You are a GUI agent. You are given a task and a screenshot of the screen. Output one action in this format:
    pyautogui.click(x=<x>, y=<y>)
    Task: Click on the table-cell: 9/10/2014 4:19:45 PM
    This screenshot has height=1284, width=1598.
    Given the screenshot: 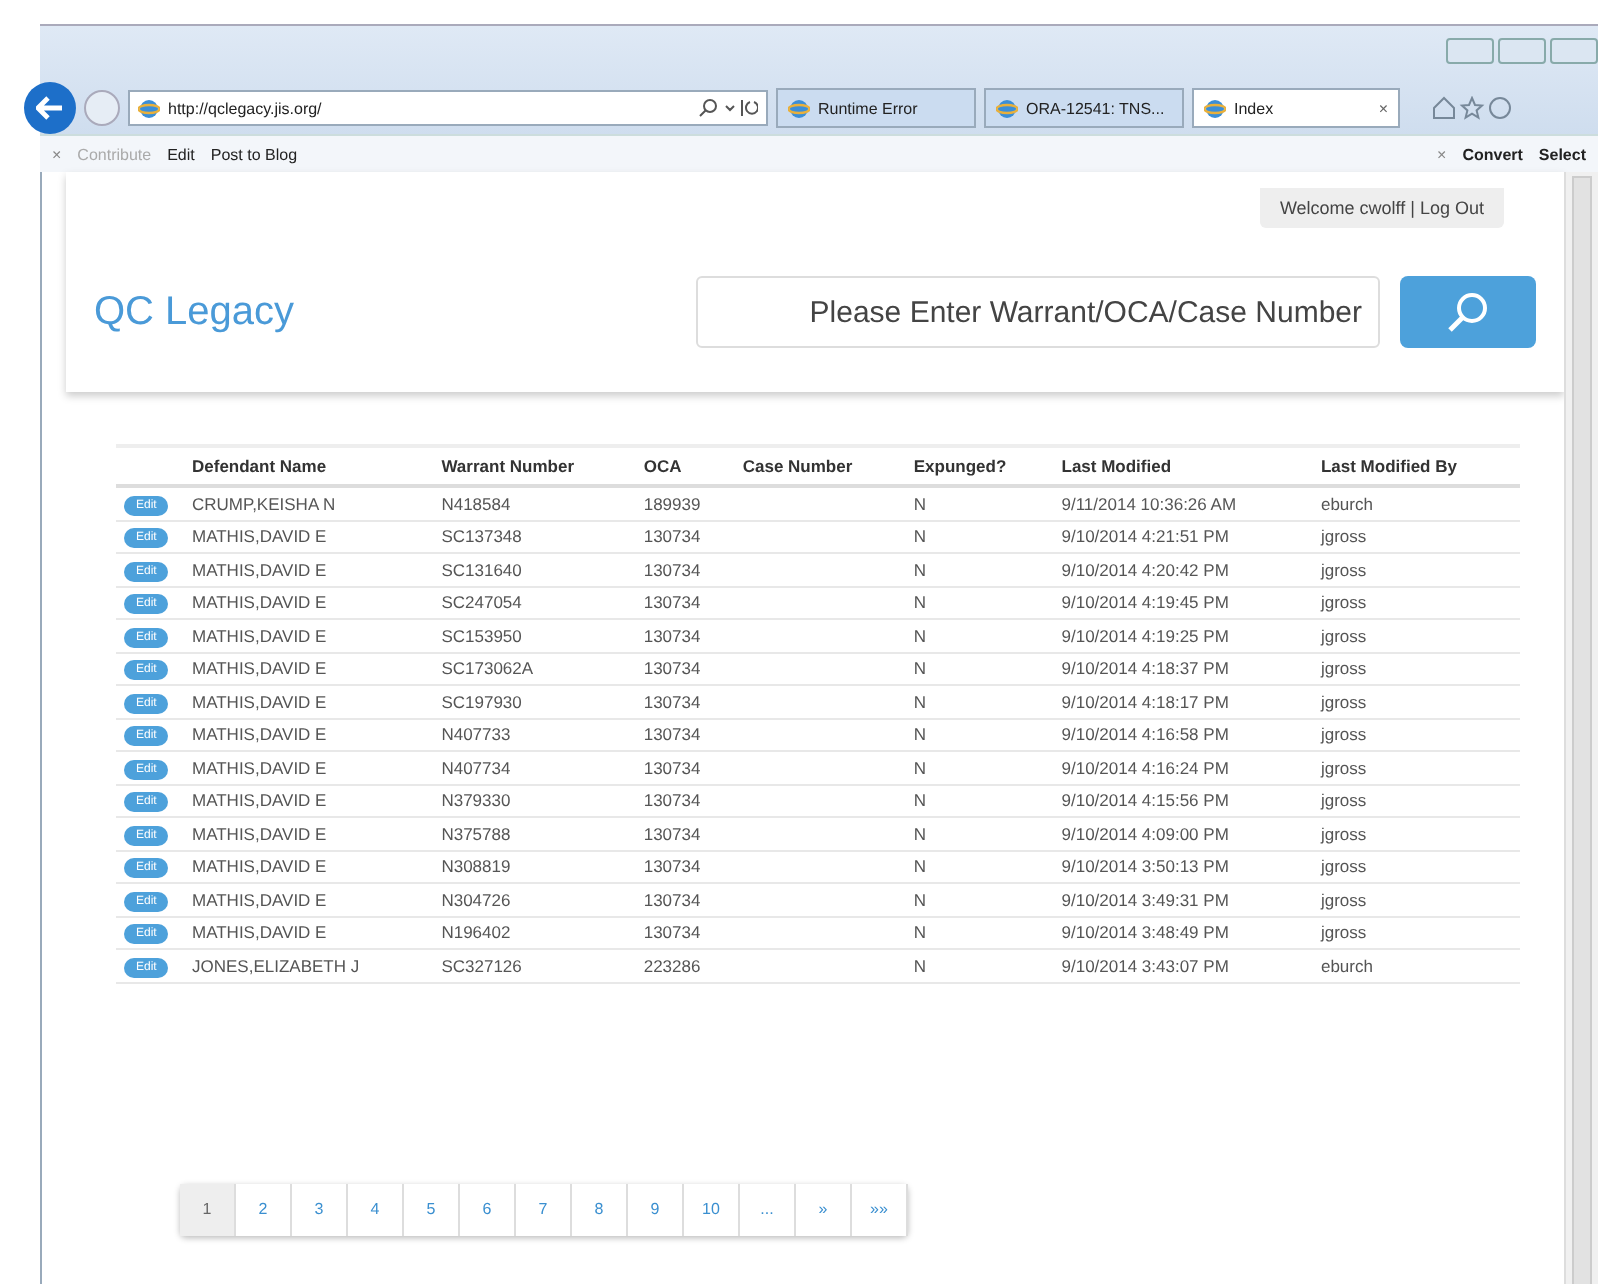 What is the action you would take?
    pyautogui.click(x=1183, y=602)
    